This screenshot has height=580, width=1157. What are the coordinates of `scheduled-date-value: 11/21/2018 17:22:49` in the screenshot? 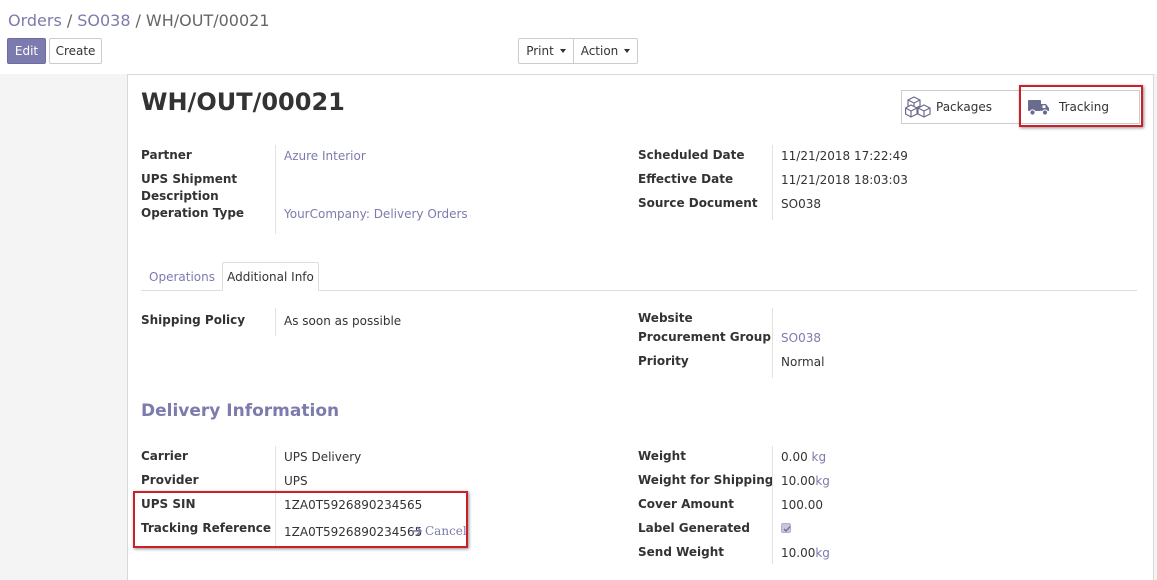 It's located at (844, 156).